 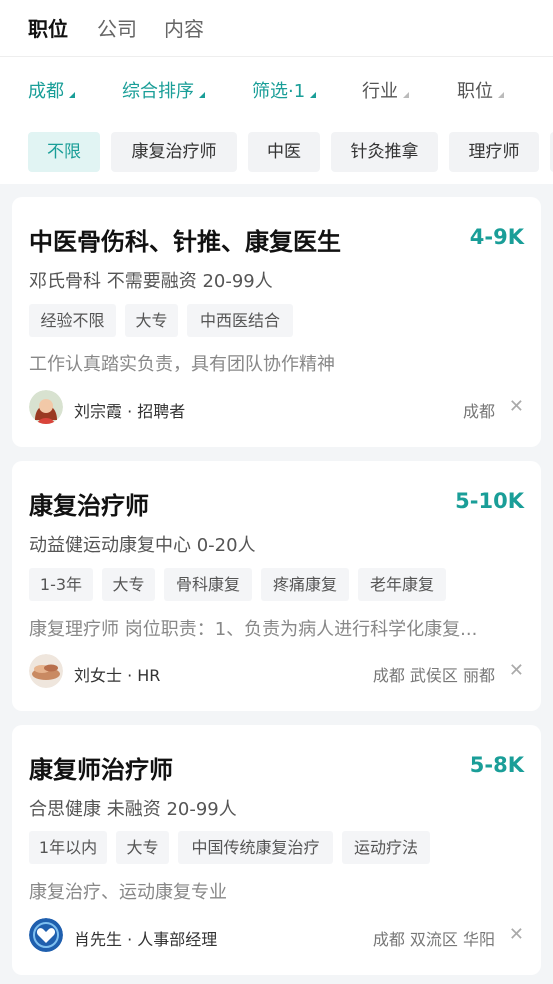 I want to click on job-salary: 5-8K, so click(x=496, y=765).